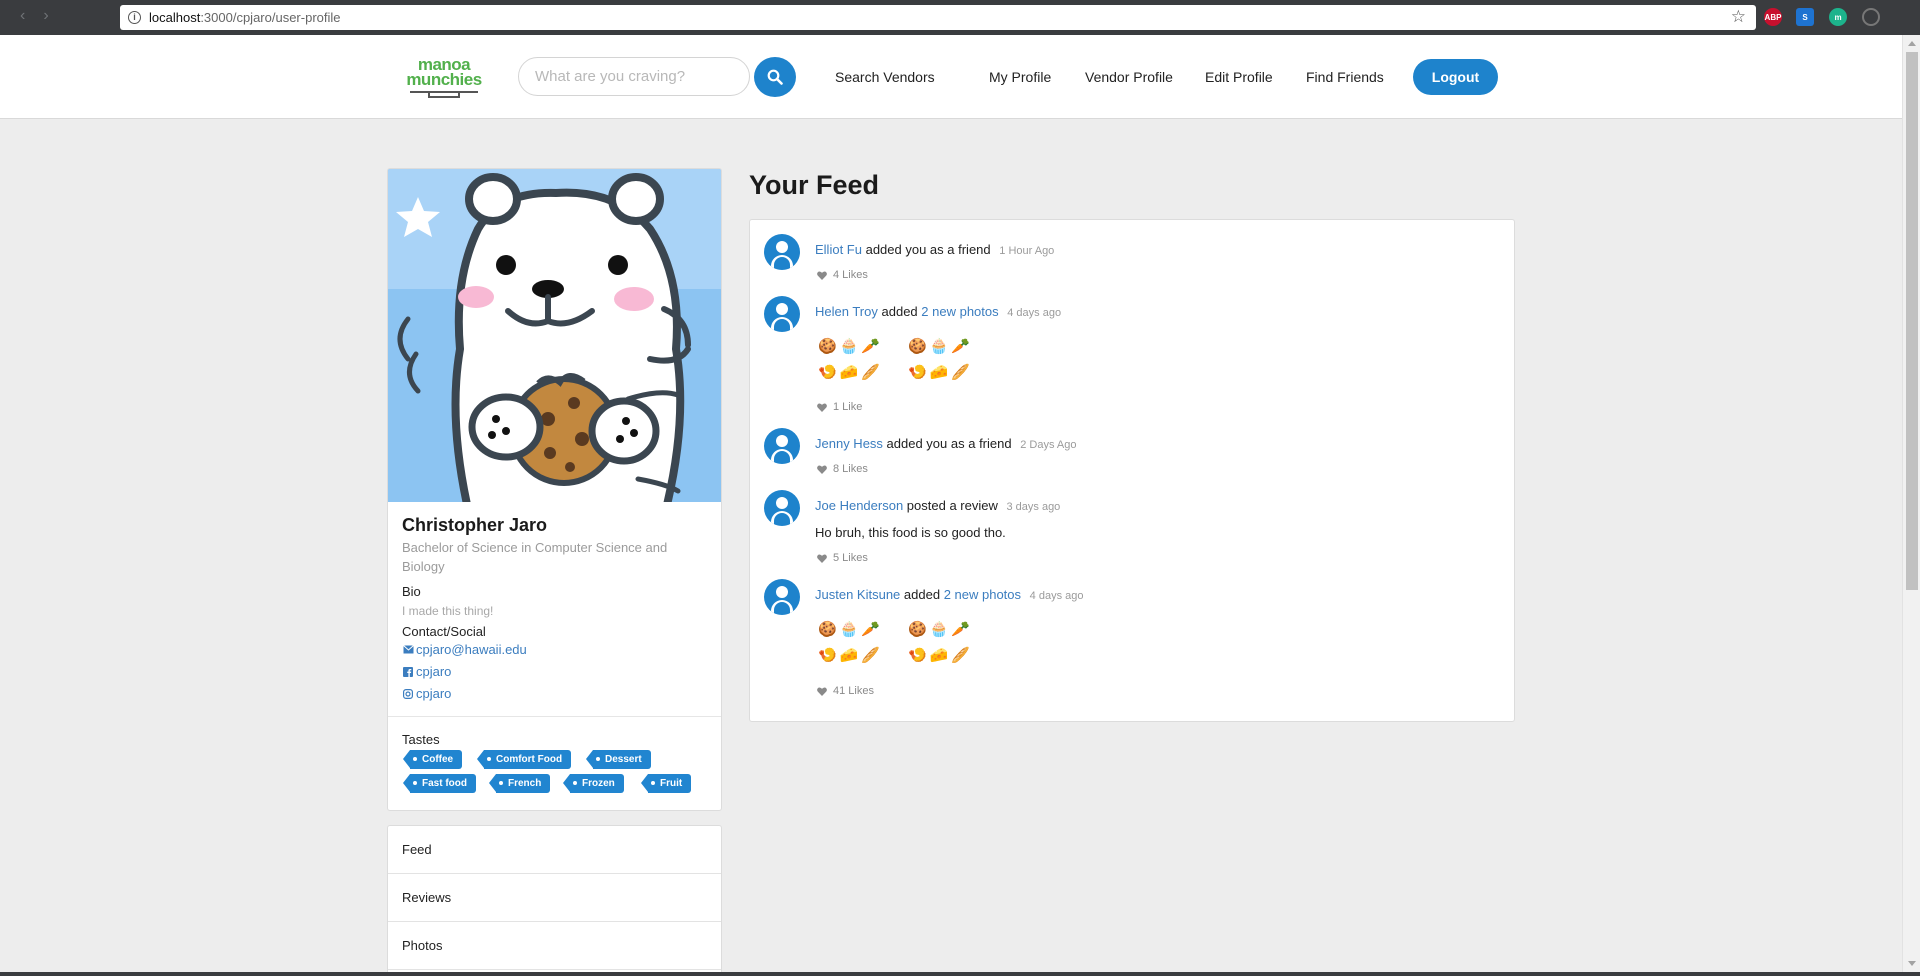 The height and width of the screenshot is (976, 1920). I want to click on instagram-link: cpjaro, so click(426, 693).